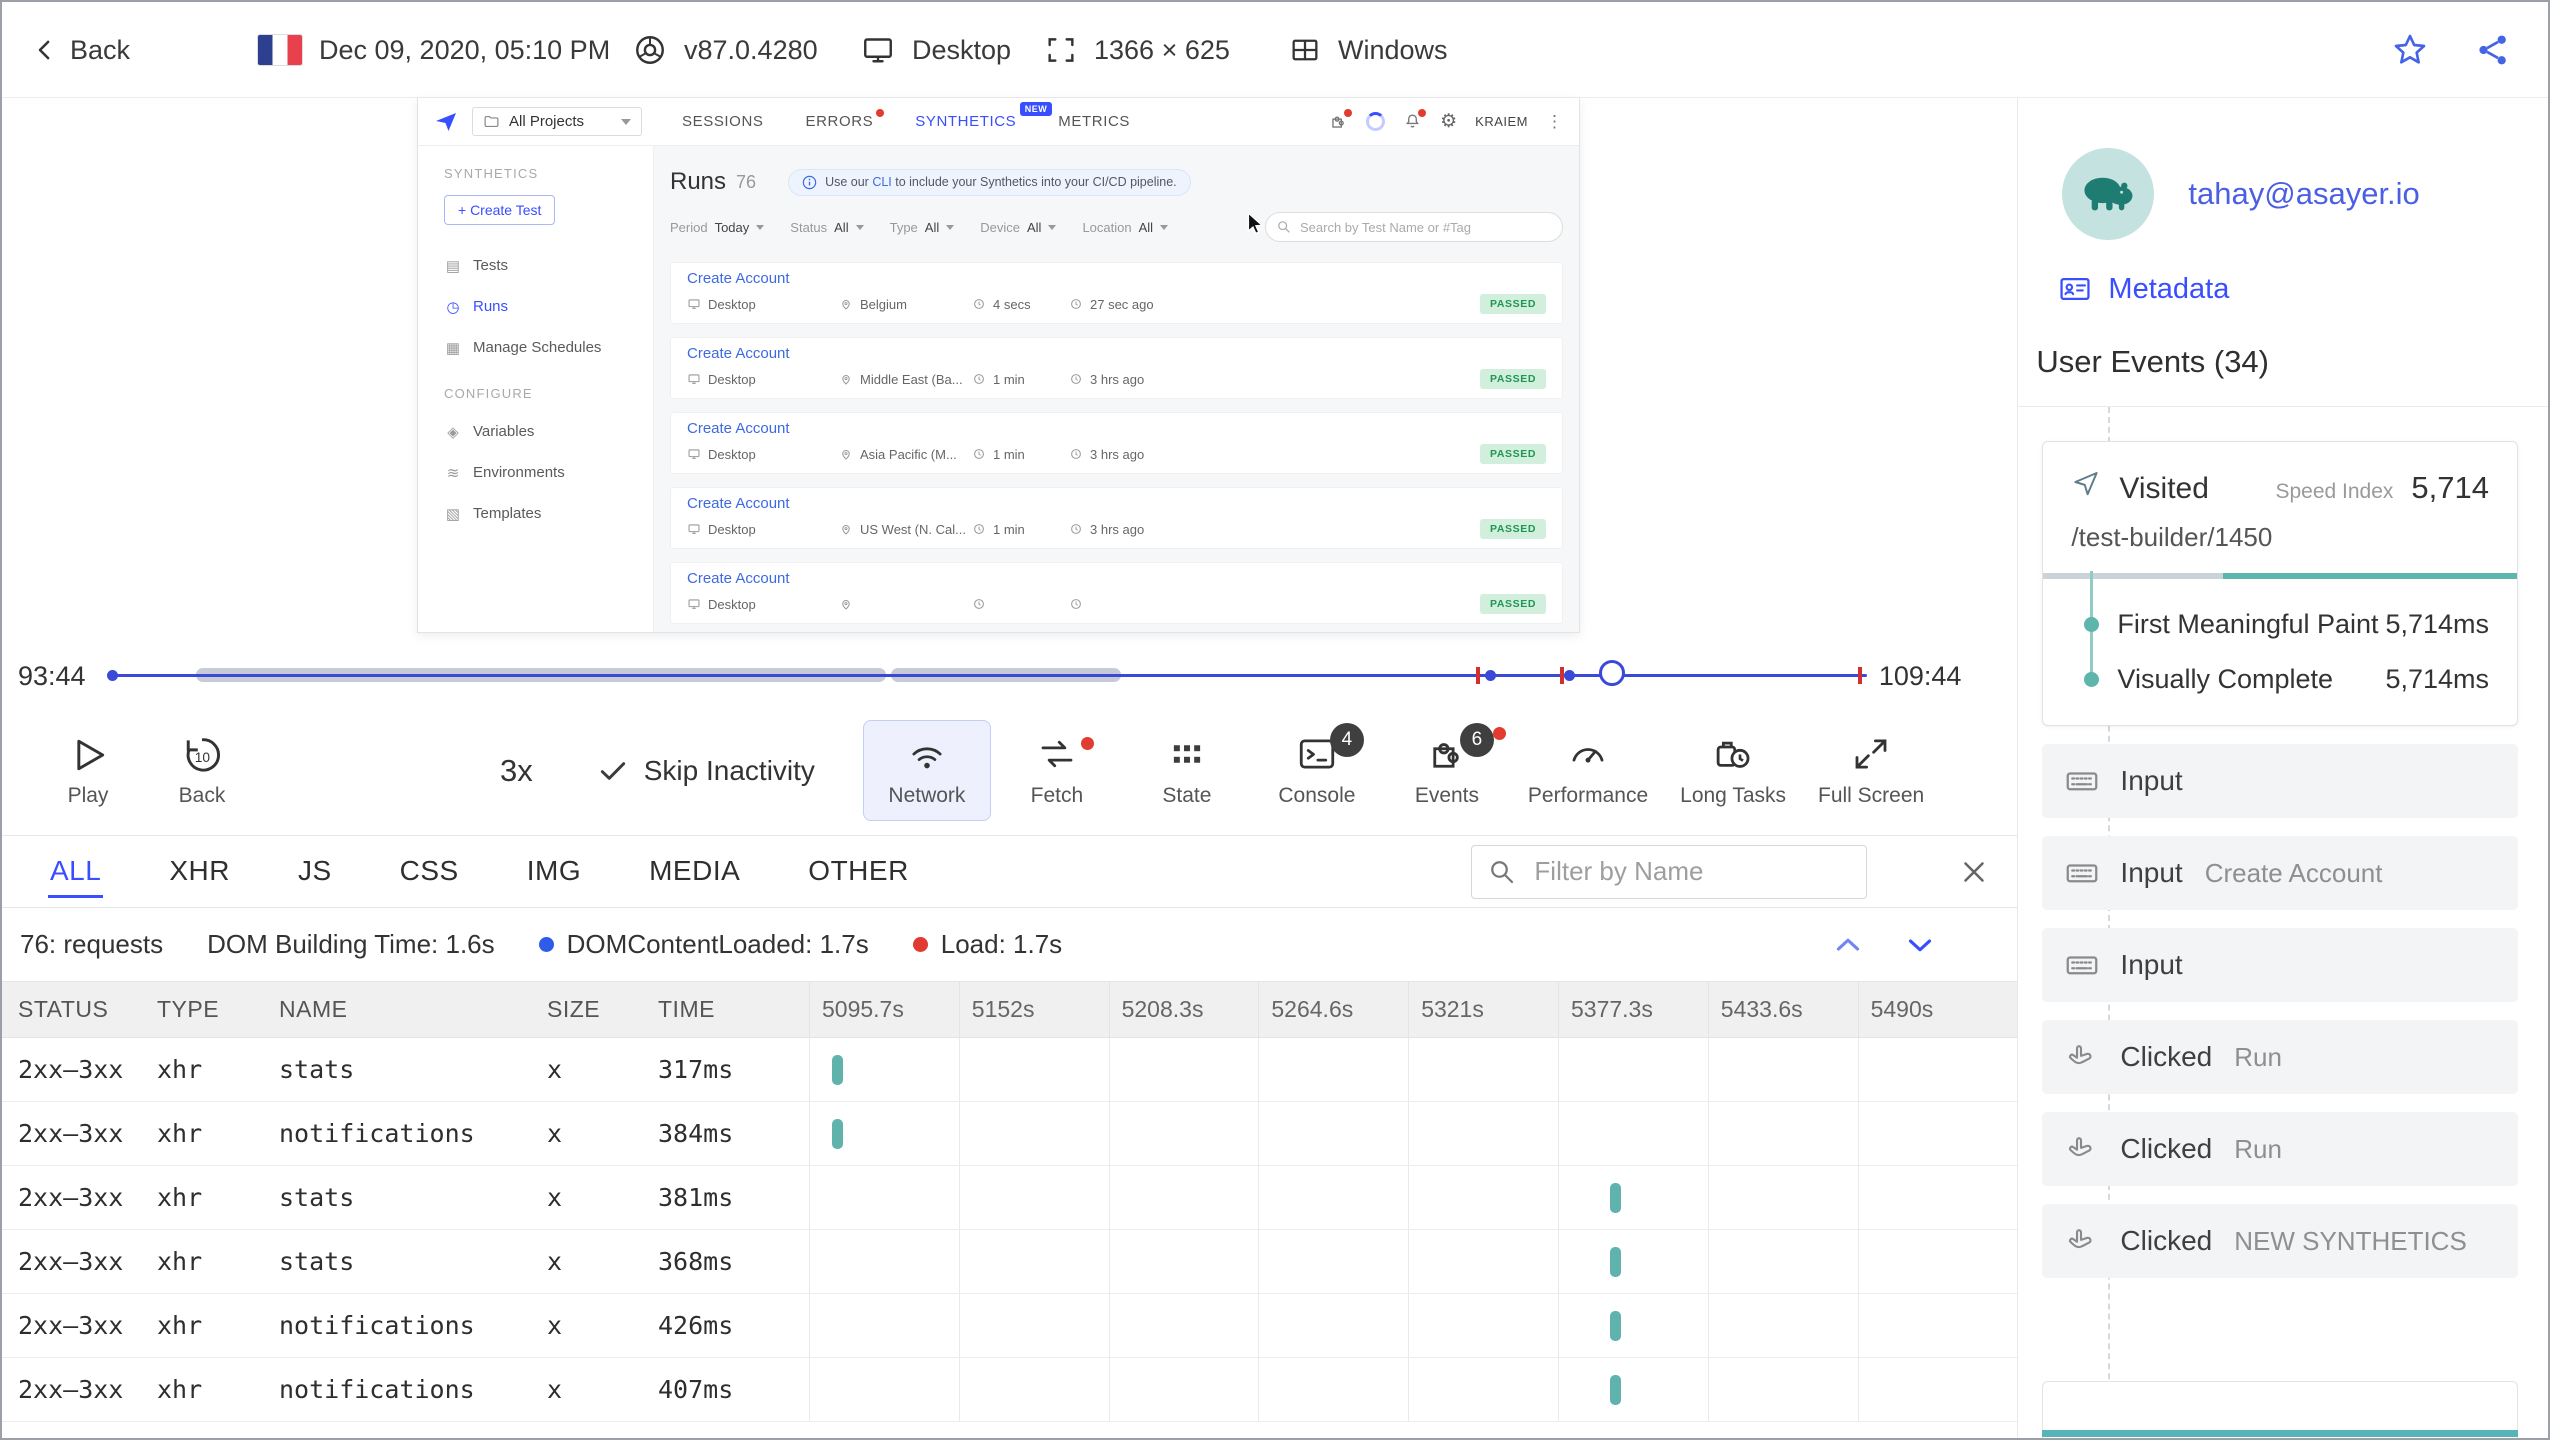  What do you see at coordinates (554, 871) in the screenshot?
I see `network-type-tab: IMG` at bounding box center [554, 871].